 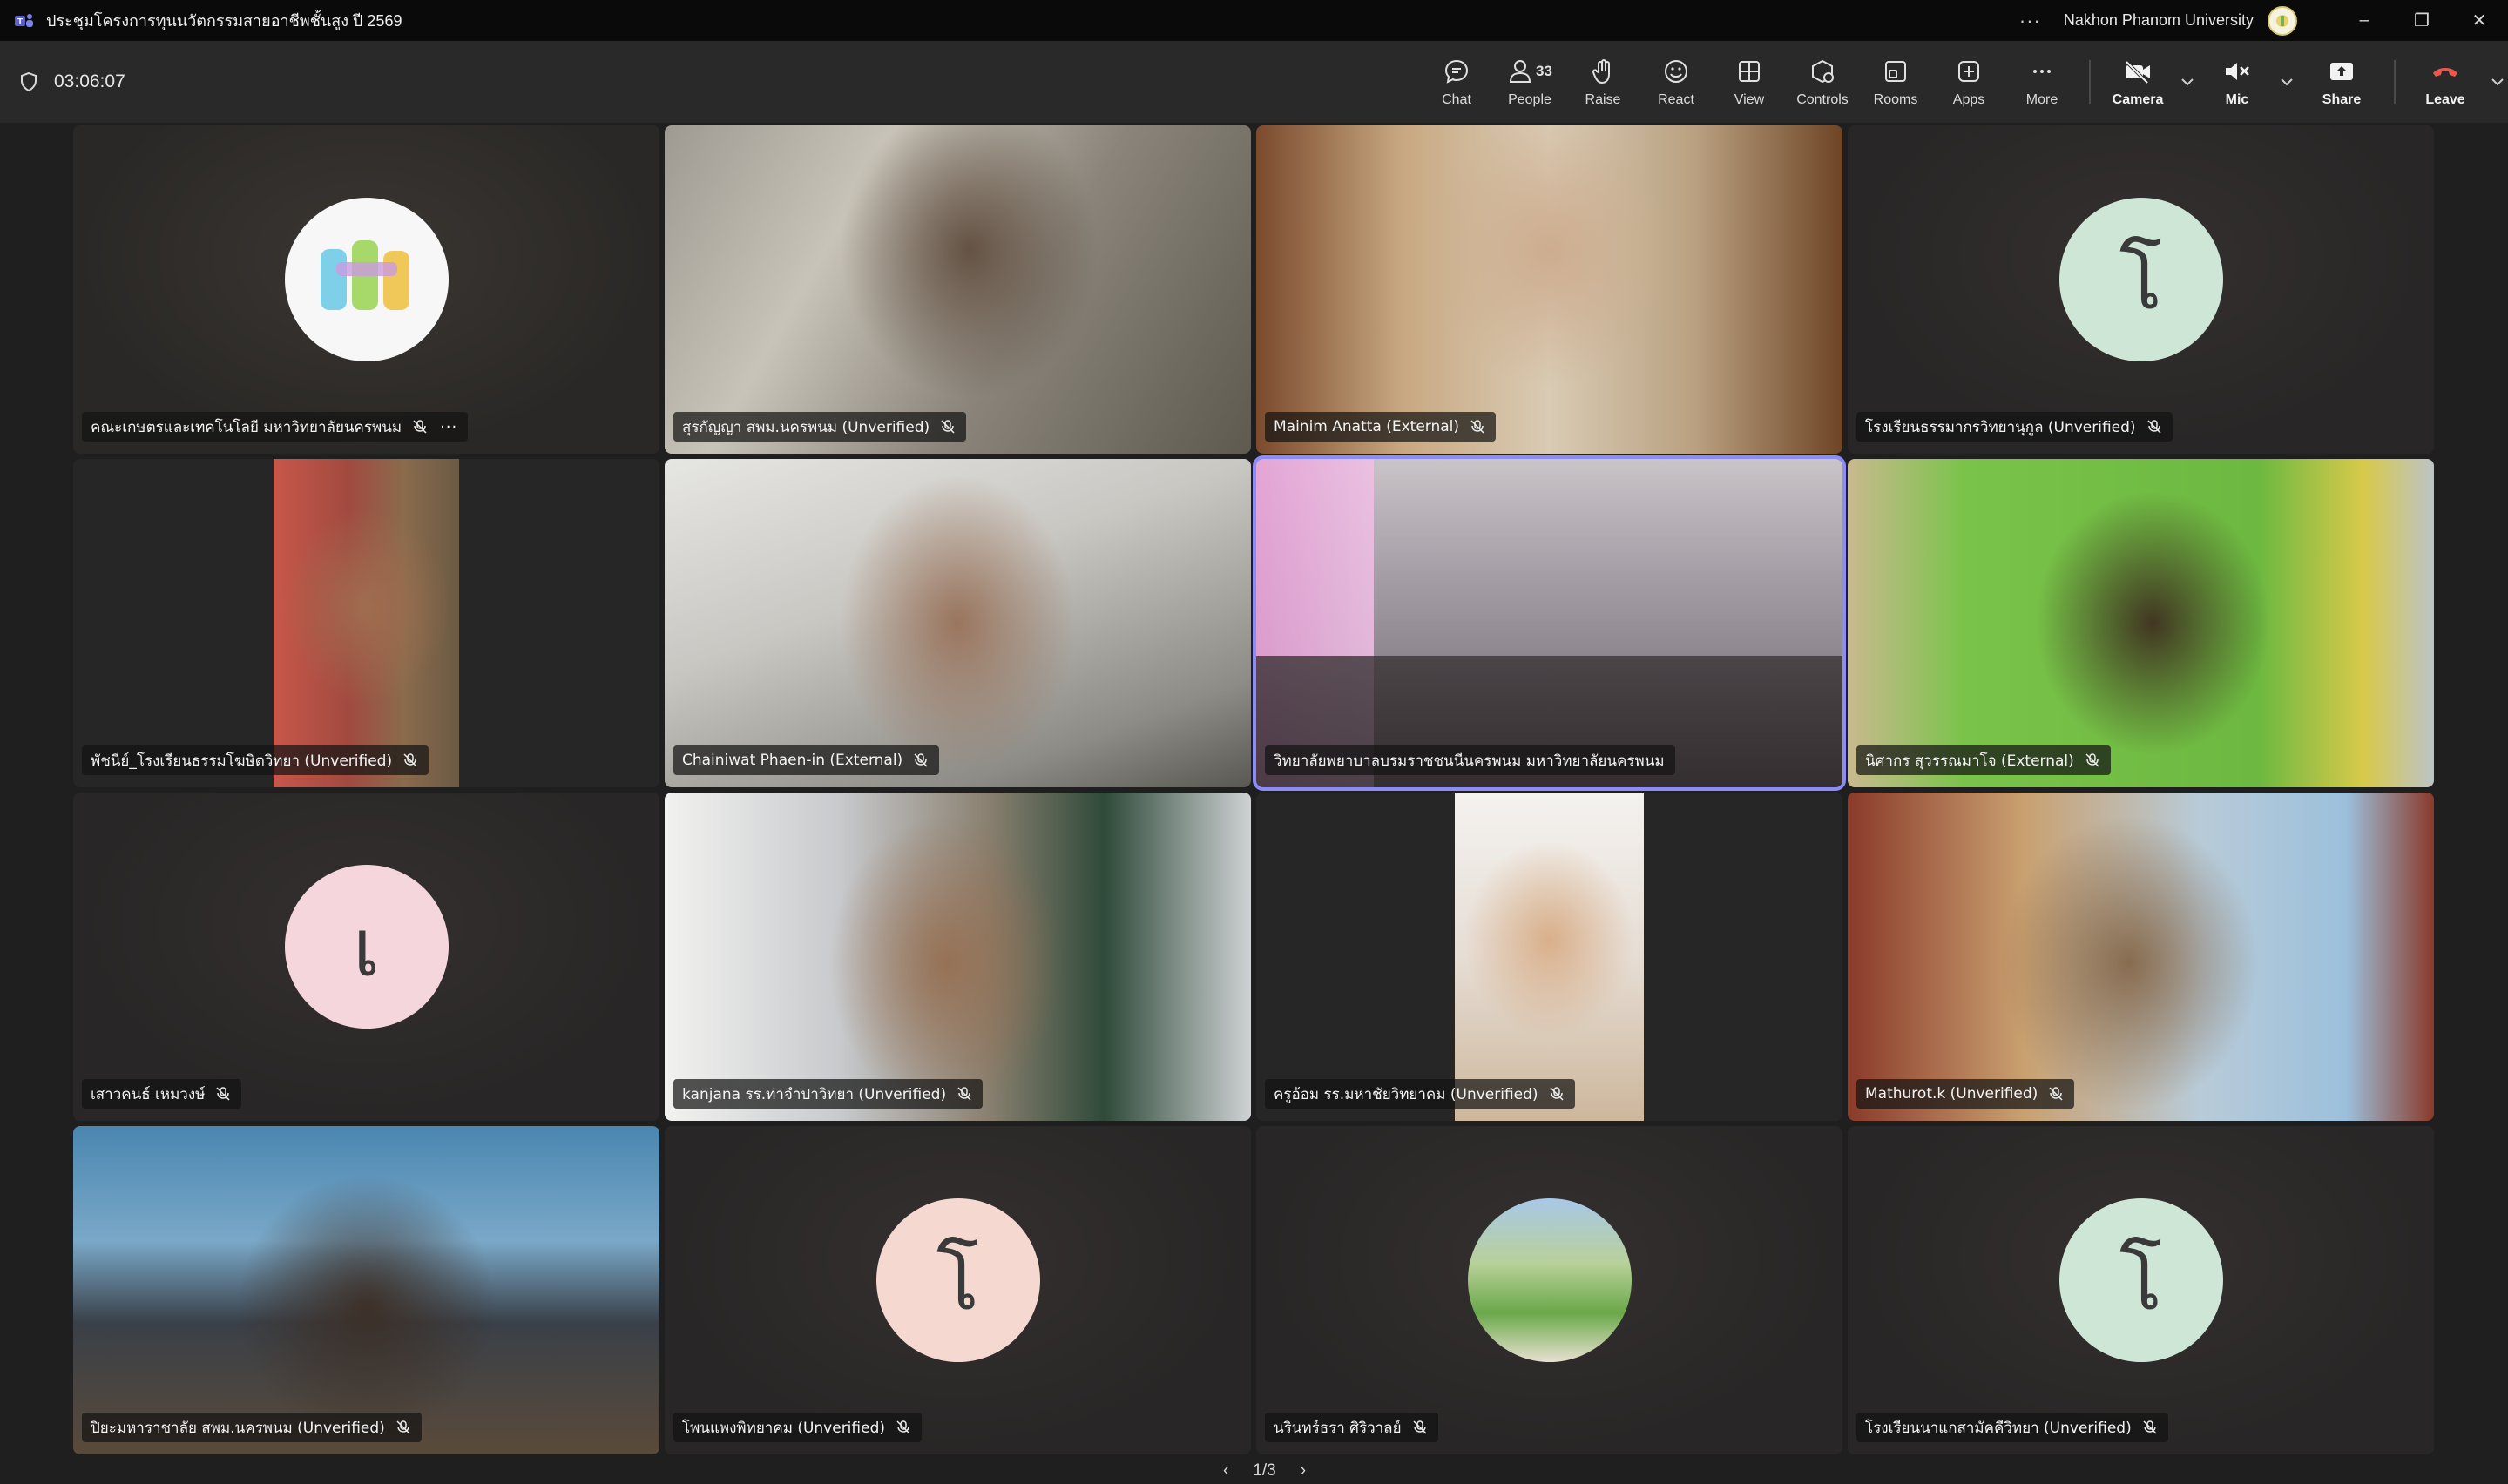 What do you see at coordinates (1968, 82) in the screenshot?
I see `apps-button: Apps` at bounding box center [1968, 82].